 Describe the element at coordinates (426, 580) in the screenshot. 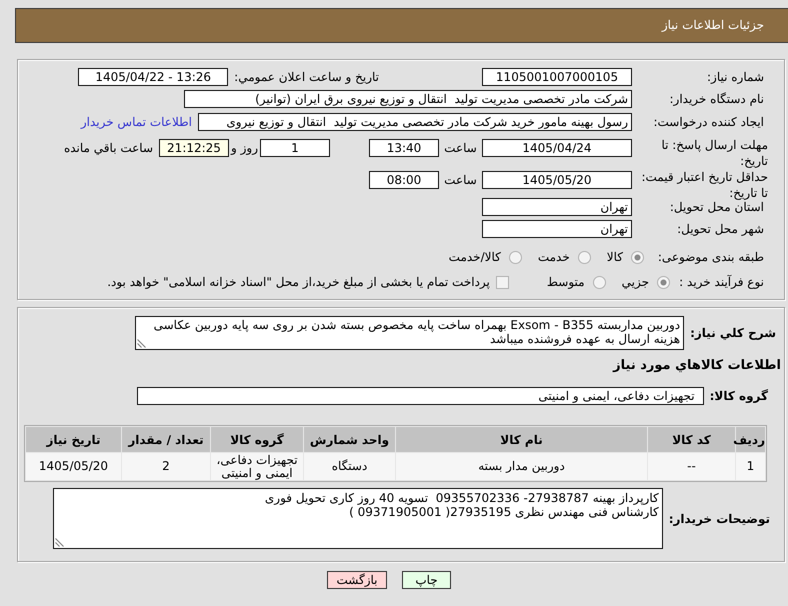

I see `print-button: چاپ` at that location.